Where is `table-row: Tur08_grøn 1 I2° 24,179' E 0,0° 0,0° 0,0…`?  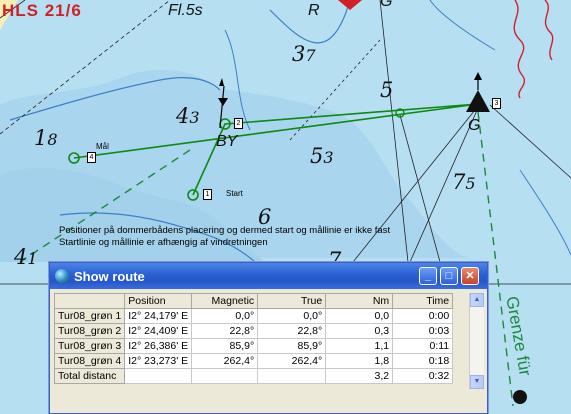
table-row: Tur08_grøn 1 I2° 24,179' E 0,0° 0,0° 0,0… is located at coordinates (253, 316).